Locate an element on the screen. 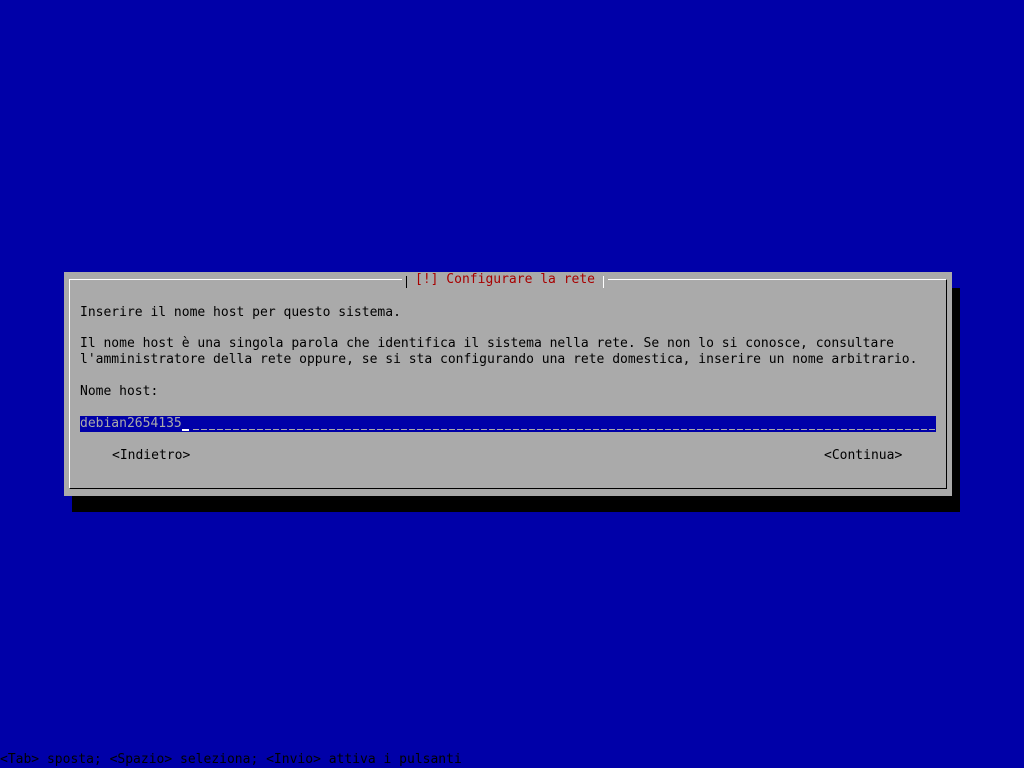 The image size is (1024, 768). dialog-title-bar: [!] Configurare la rete is located at coordinates (505, 280).